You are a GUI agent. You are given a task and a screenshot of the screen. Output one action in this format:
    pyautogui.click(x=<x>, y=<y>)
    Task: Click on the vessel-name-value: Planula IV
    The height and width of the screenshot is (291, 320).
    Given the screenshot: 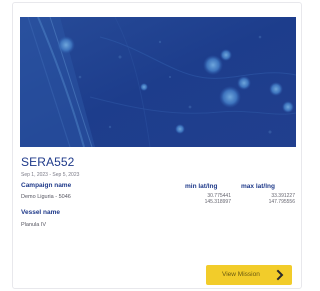 What is the action you would take?
    pyautogui.click(x=34, y=225)
    